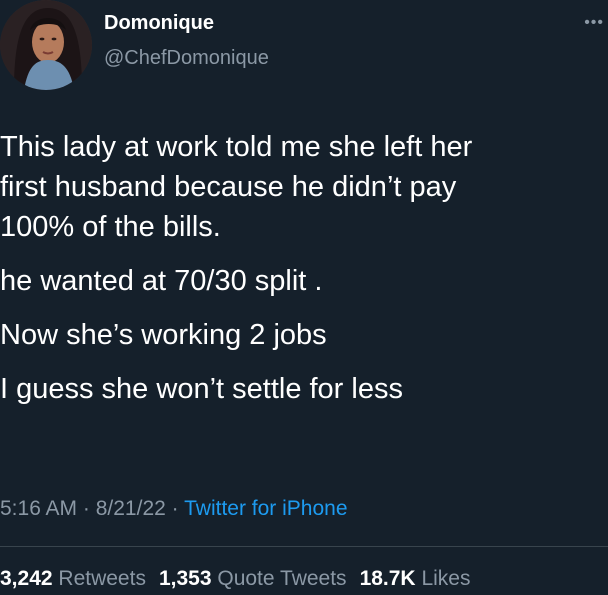 The image size is (608, 595). Describe the element at coordinates (159, 23) in the screenshot. I see `author-display-name: Domonique` at that location.